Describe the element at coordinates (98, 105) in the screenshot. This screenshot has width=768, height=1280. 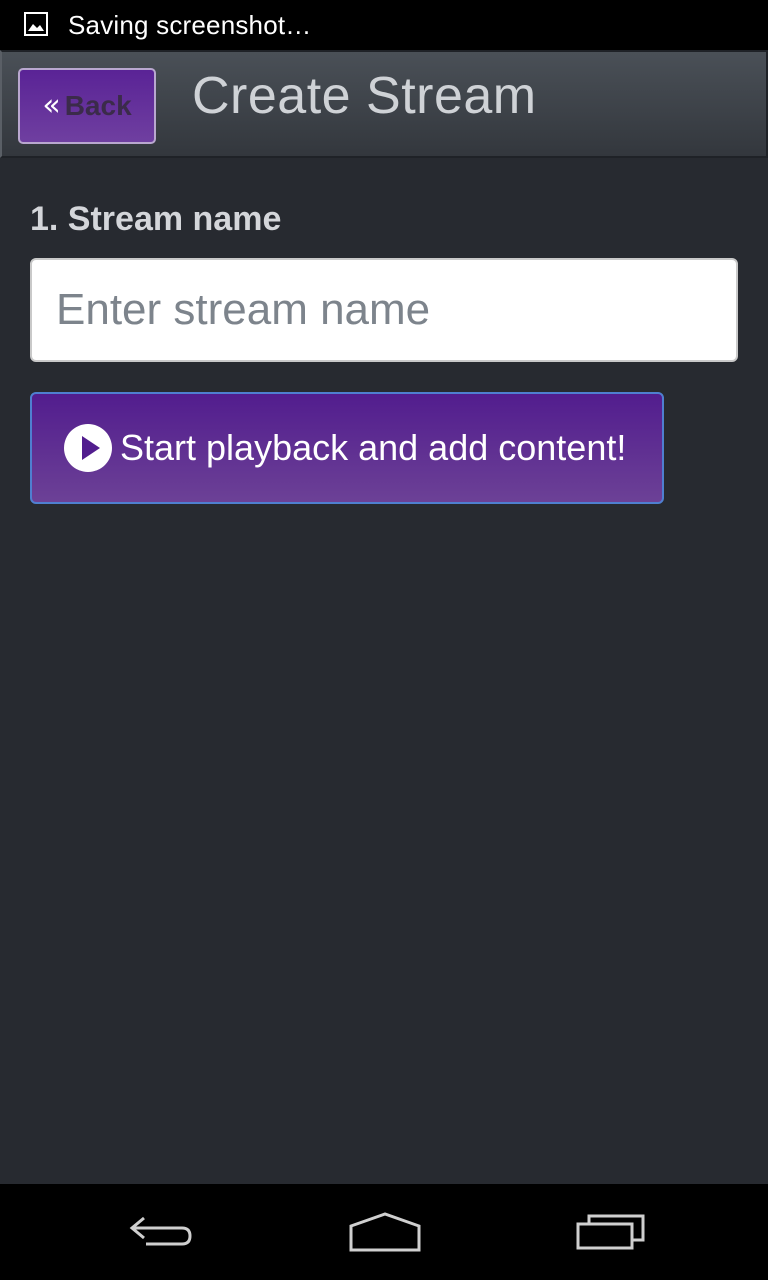
I see `back-button-label: Back` at that location.